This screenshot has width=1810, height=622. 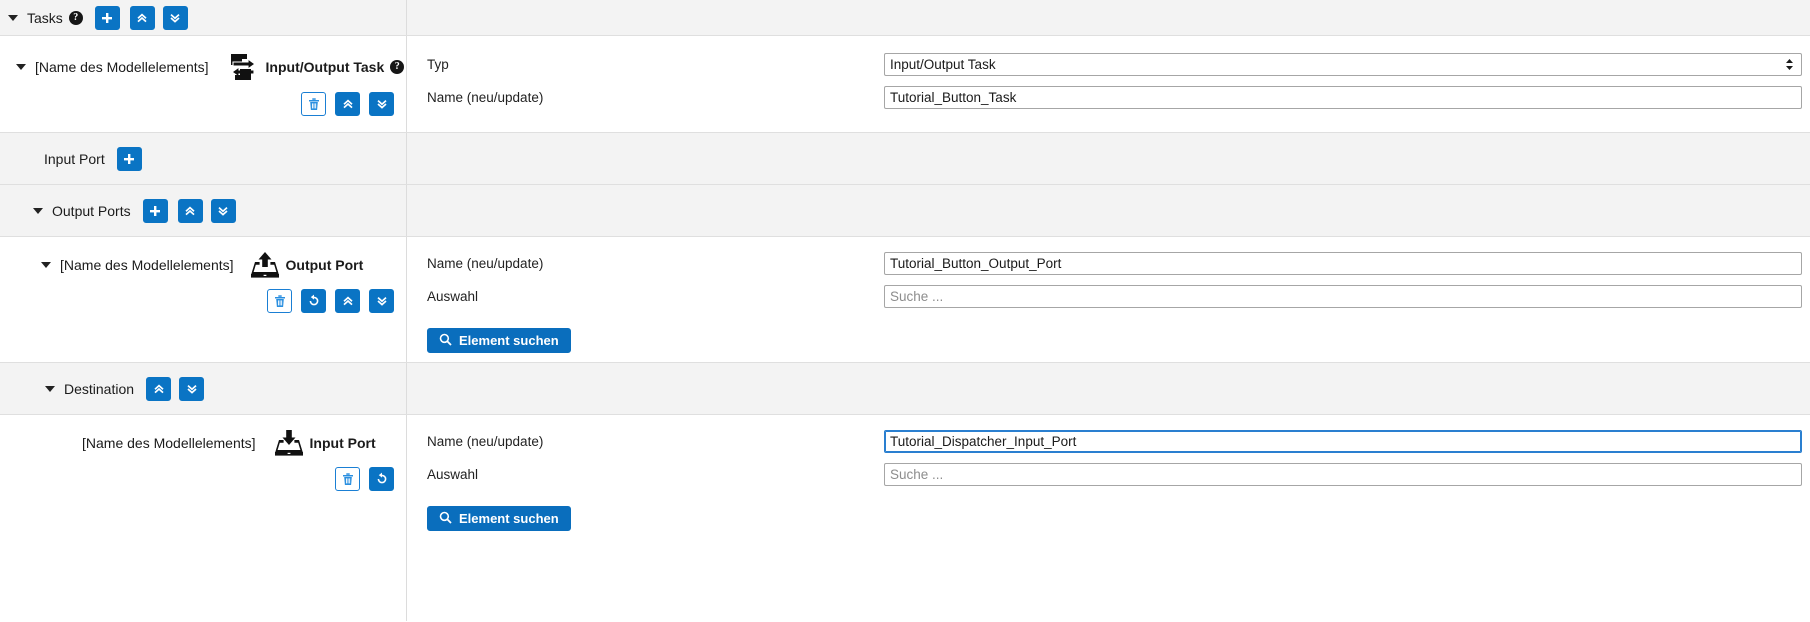 I want to click on destination-section-label: Destination, so click(x=99, y=388).